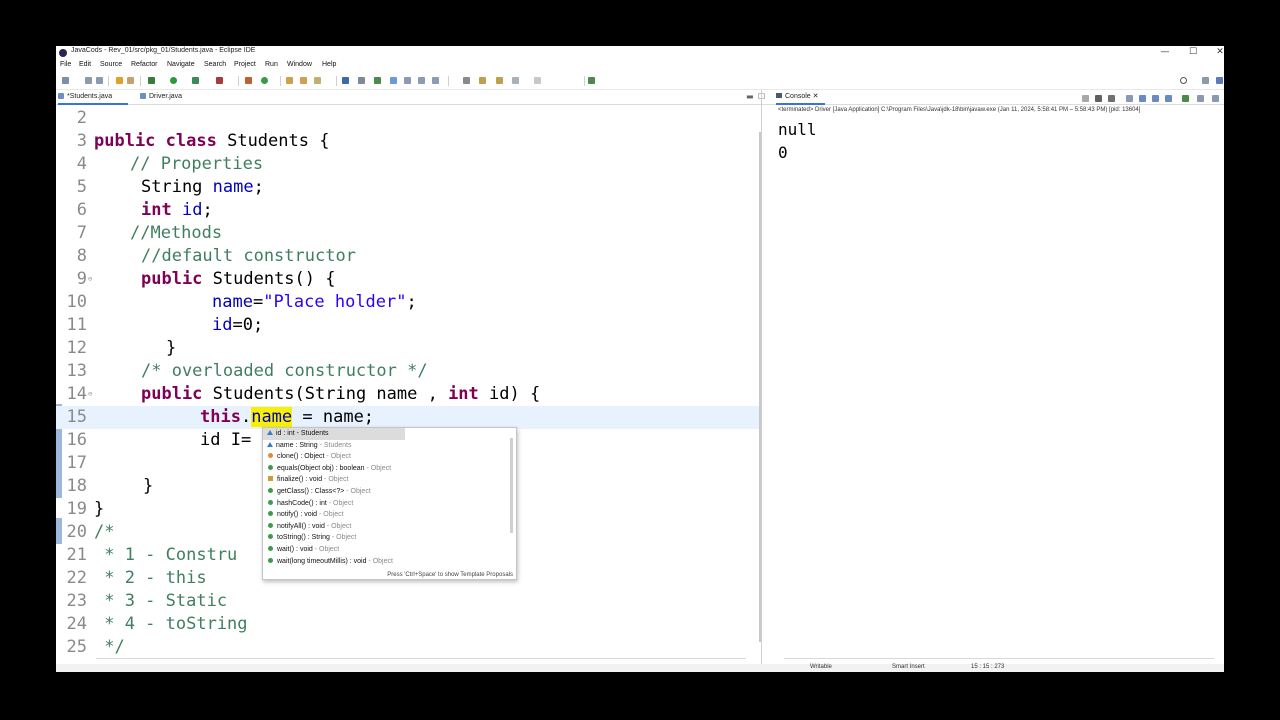 The height and width of the screenshot is (720, 1280). I want to click on code-line: 8 //default constructor, so click(408, 256).